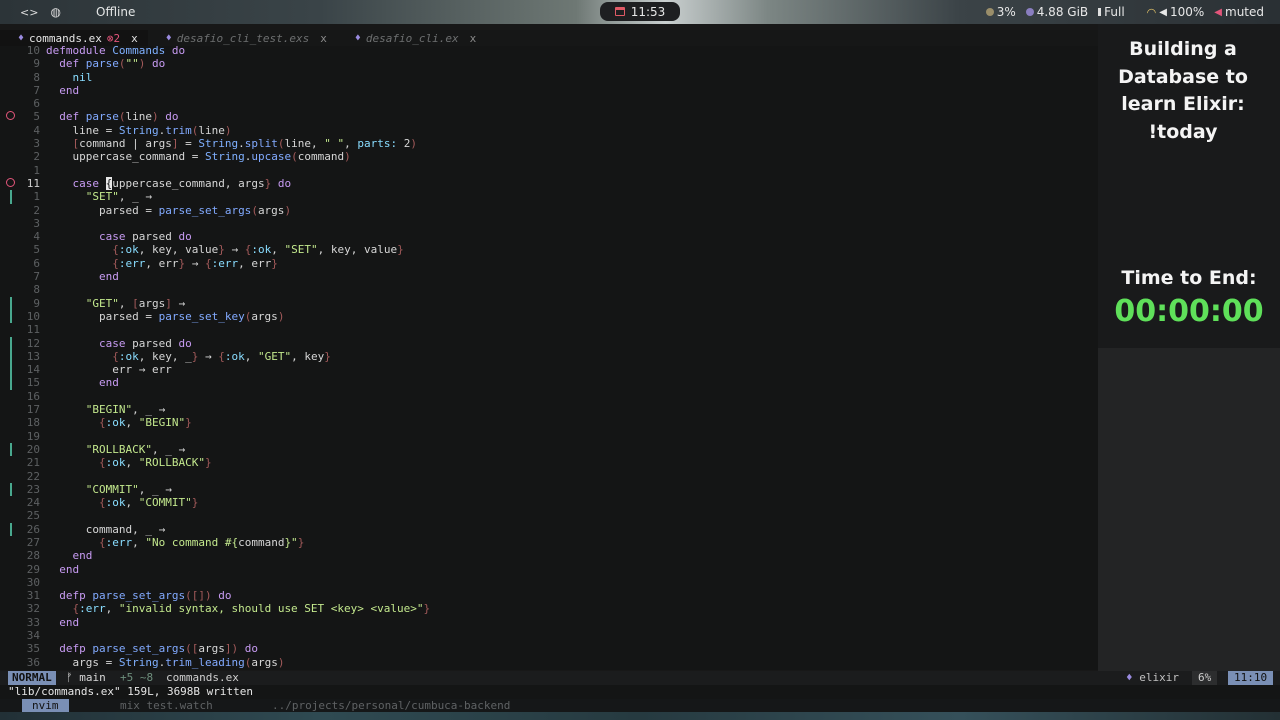 The width and height of the screenshot is (1280, 720). What do you see at coordinates (221, 356) in the screenshot?
I see `code-text: {:ok, key, _} → {:ok, "GET", key}` at bounding box center [221, 356].